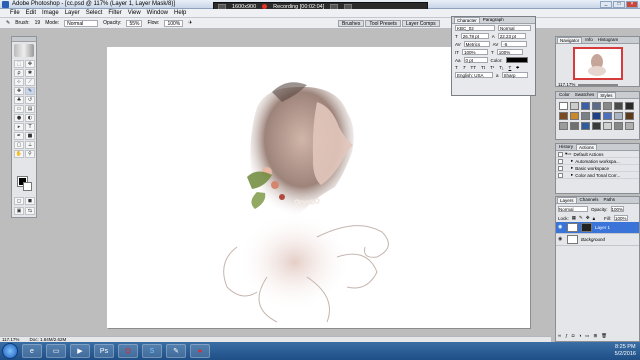  I want to click on crop-tool-icon: ⊹, so click(19, 82).